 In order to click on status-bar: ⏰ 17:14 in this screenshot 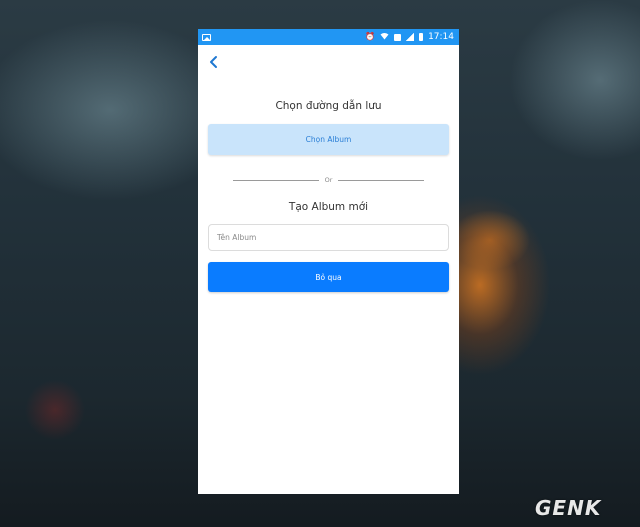, I will do `click(328, 37)`.